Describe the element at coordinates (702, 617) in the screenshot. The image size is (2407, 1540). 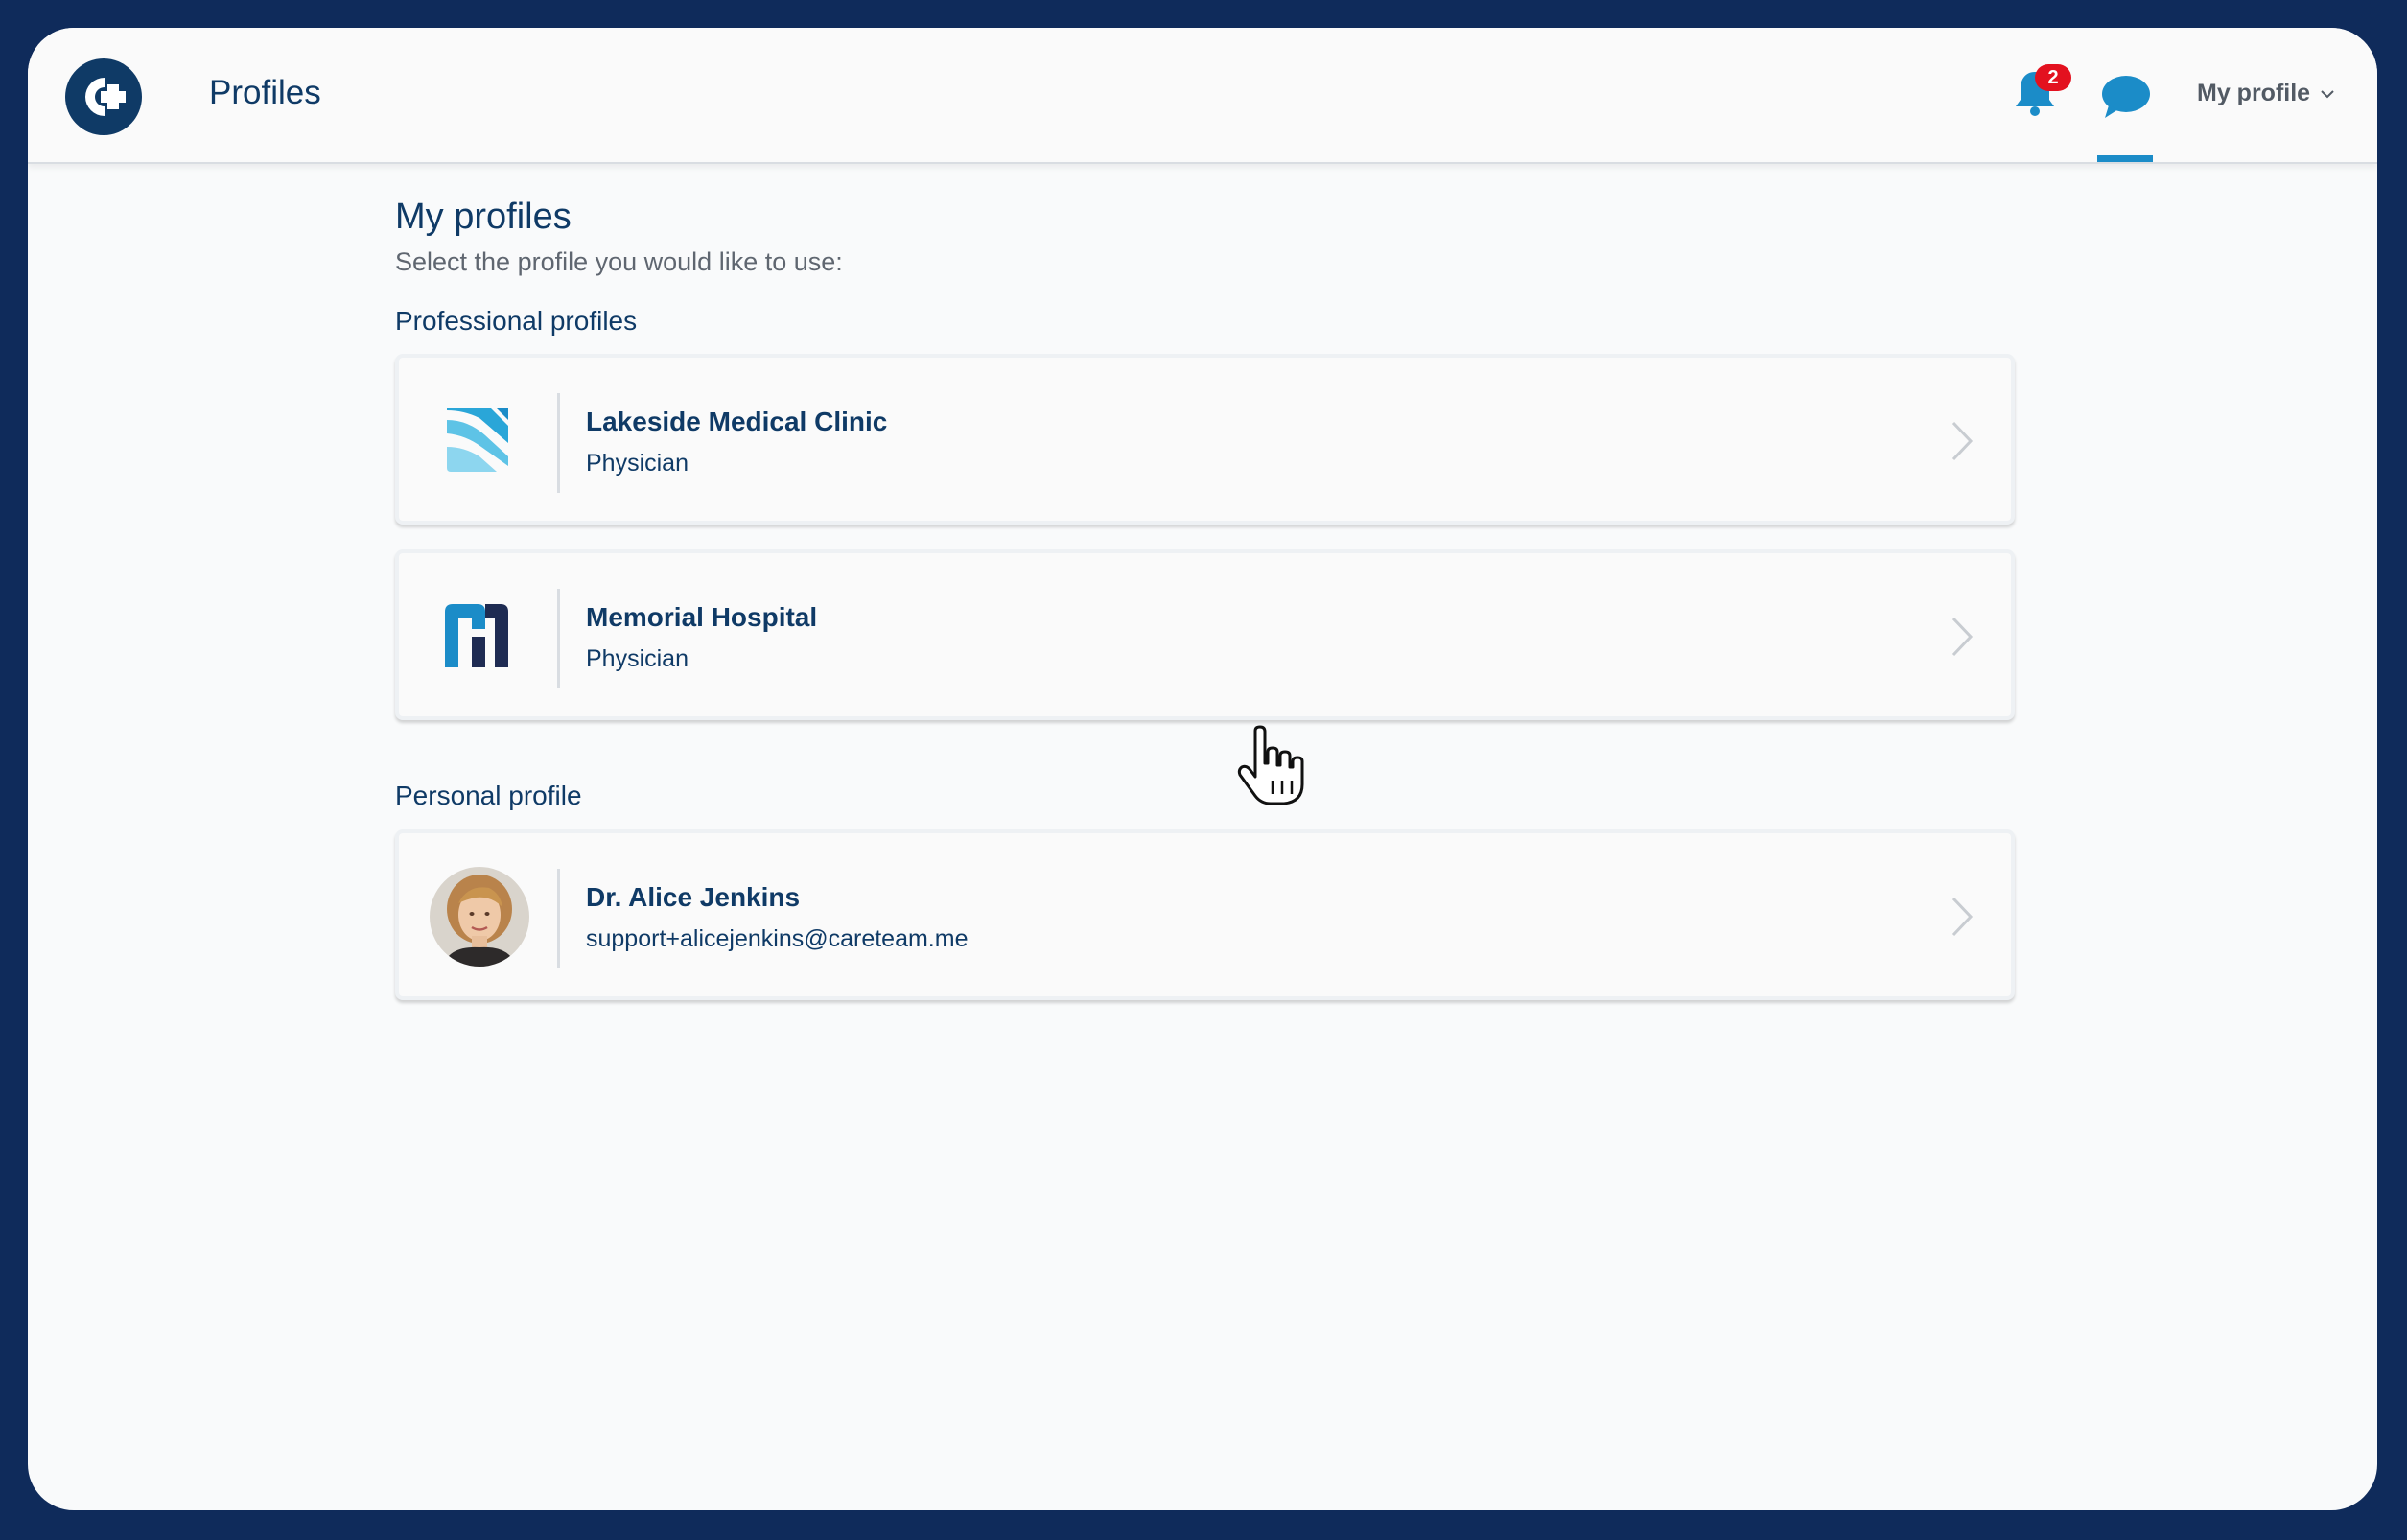
I see `profile-name: Memorial Hospital` at that location.